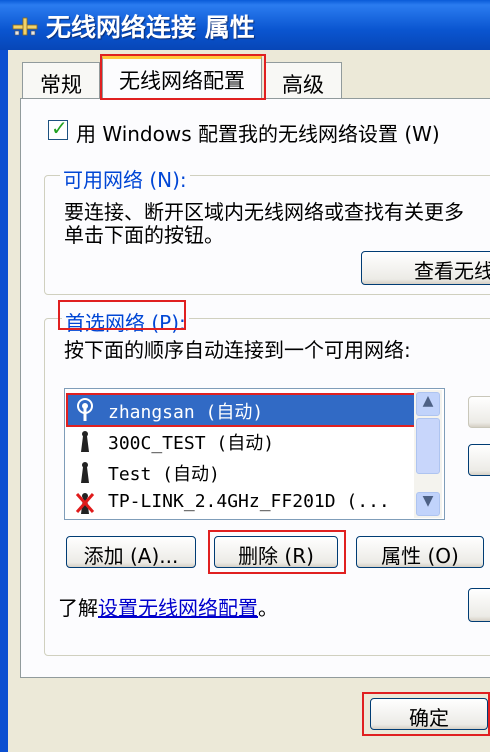 This screenshot has height=752, width=490. What do you see at coordinates (277, 552) in the screenshot?
I see `highlight-delete-button` at bounding box center [277, 552].